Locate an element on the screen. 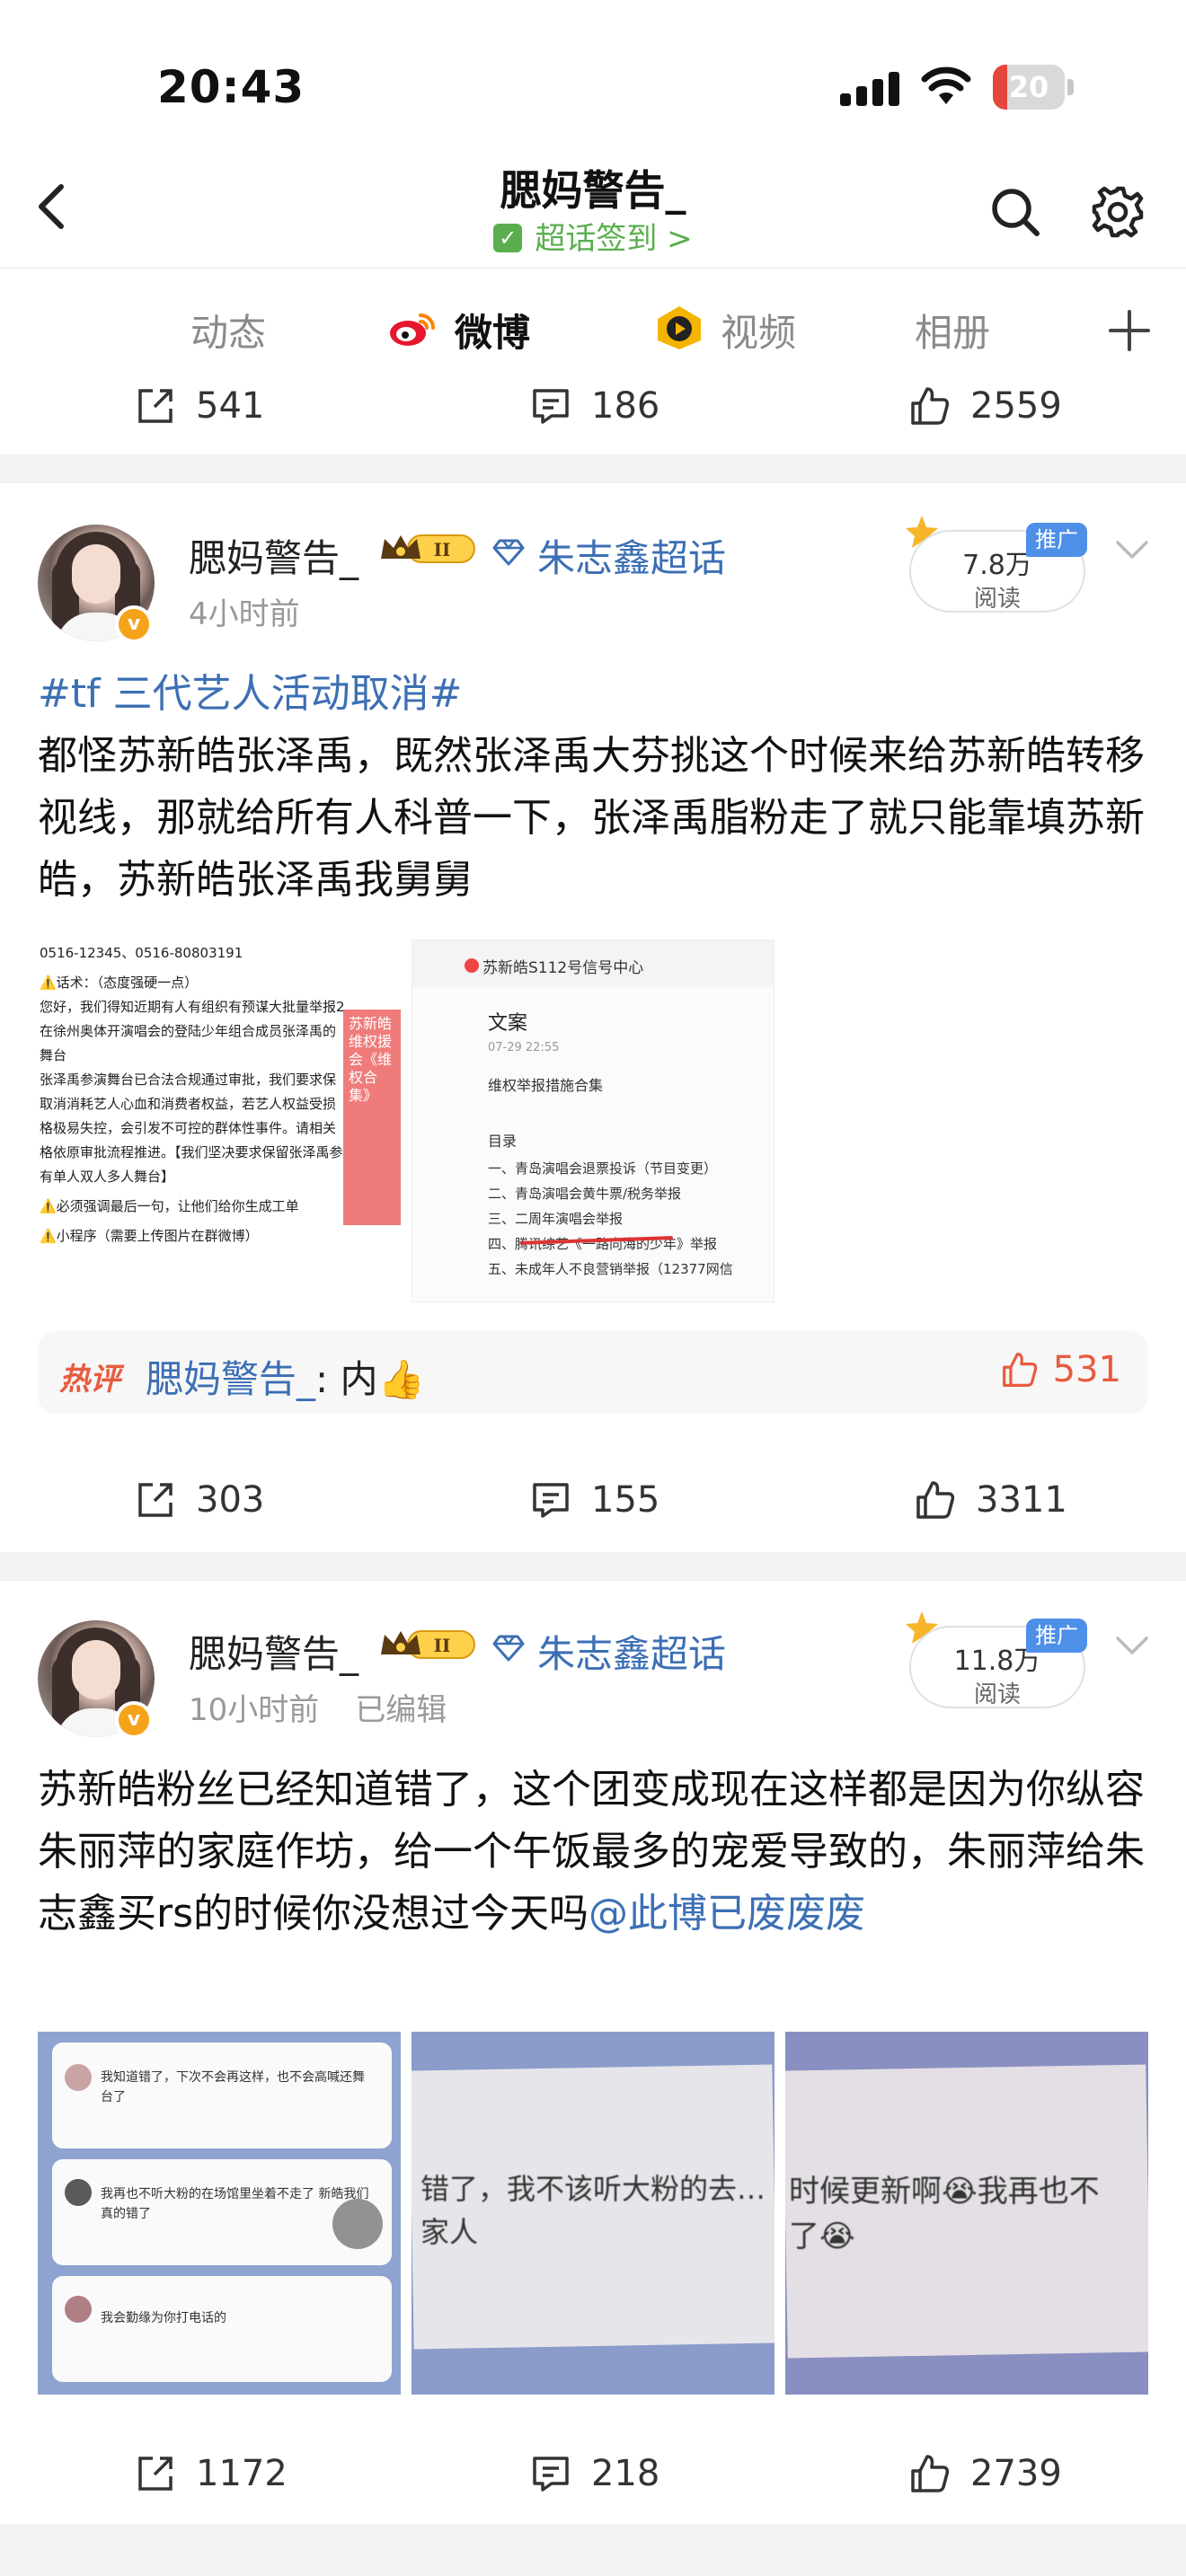  tab-feed: 动态 is located at coordinates (228, 330).